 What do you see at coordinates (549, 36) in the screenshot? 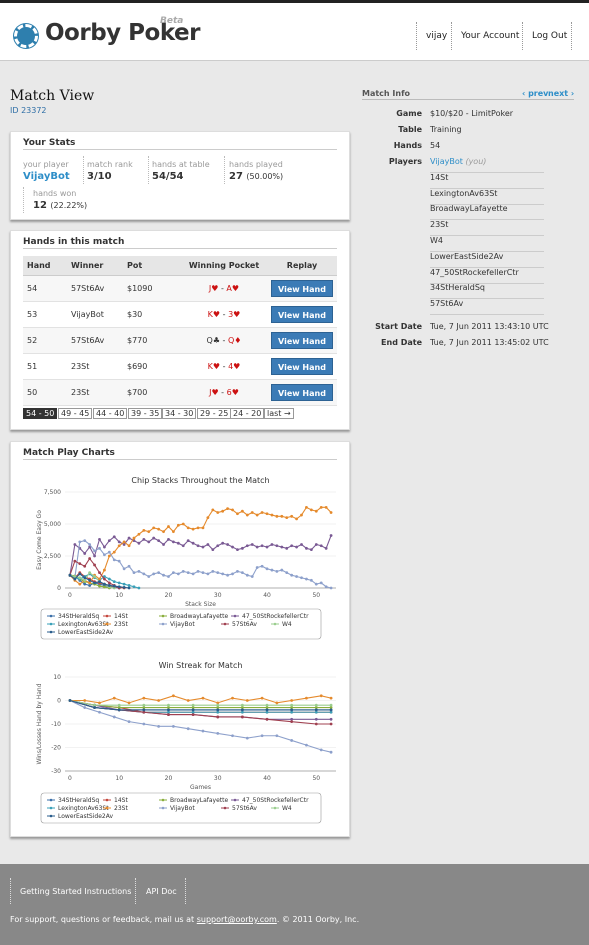
I see `nav-logout-link: Log Out` at bounding box center [549, 36].